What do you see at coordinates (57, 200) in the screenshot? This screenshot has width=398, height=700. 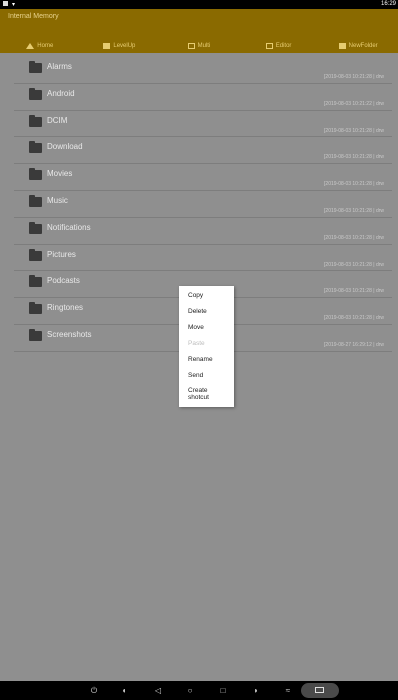 I see `file-name: Music` at bounding box center [57, 200].